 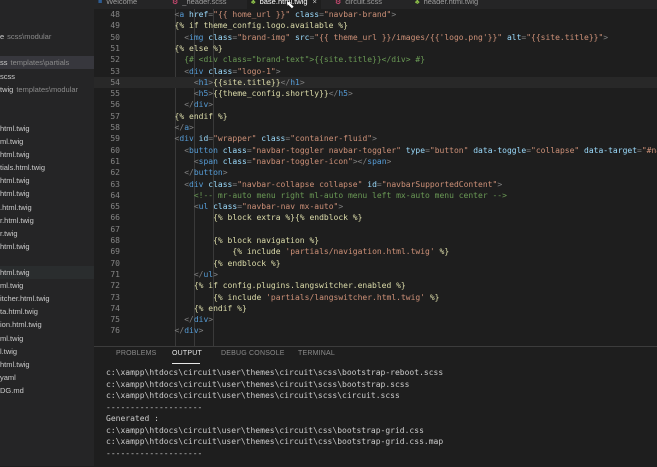 I want to click on code-line: 67, so click(x=375, y=229).